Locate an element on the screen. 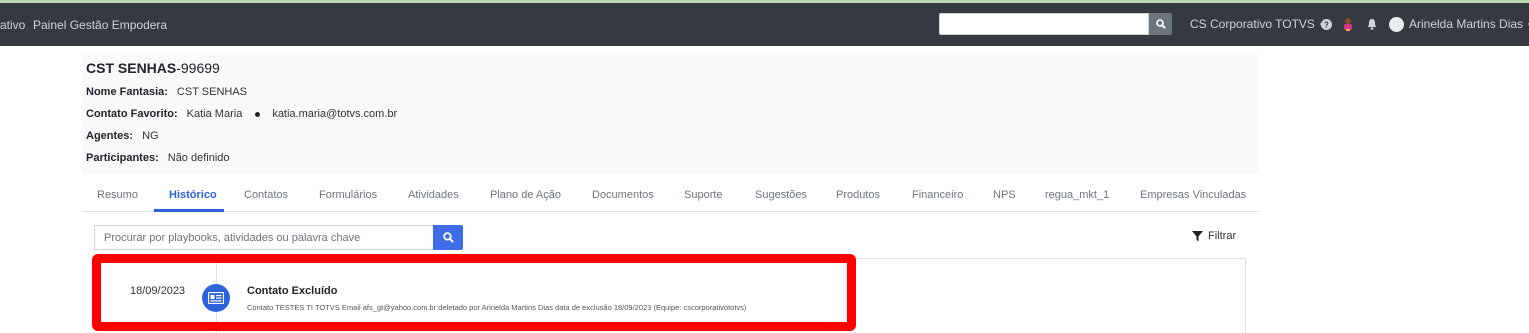 This screenshot has height=333, width=1529. filter-label: Filtrar is located at coordinates (1222, 236).